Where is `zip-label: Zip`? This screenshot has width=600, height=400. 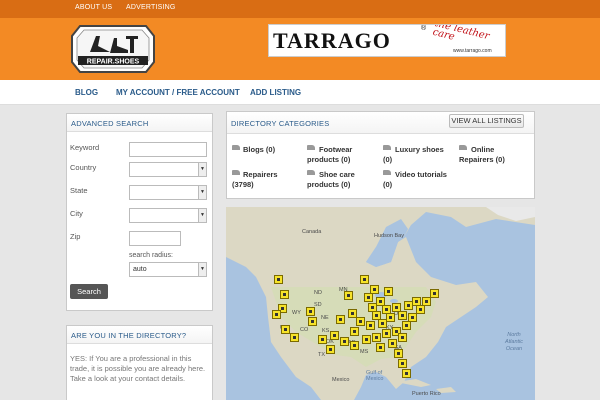 zip-label: Zip is located at coordinates (75, 236).